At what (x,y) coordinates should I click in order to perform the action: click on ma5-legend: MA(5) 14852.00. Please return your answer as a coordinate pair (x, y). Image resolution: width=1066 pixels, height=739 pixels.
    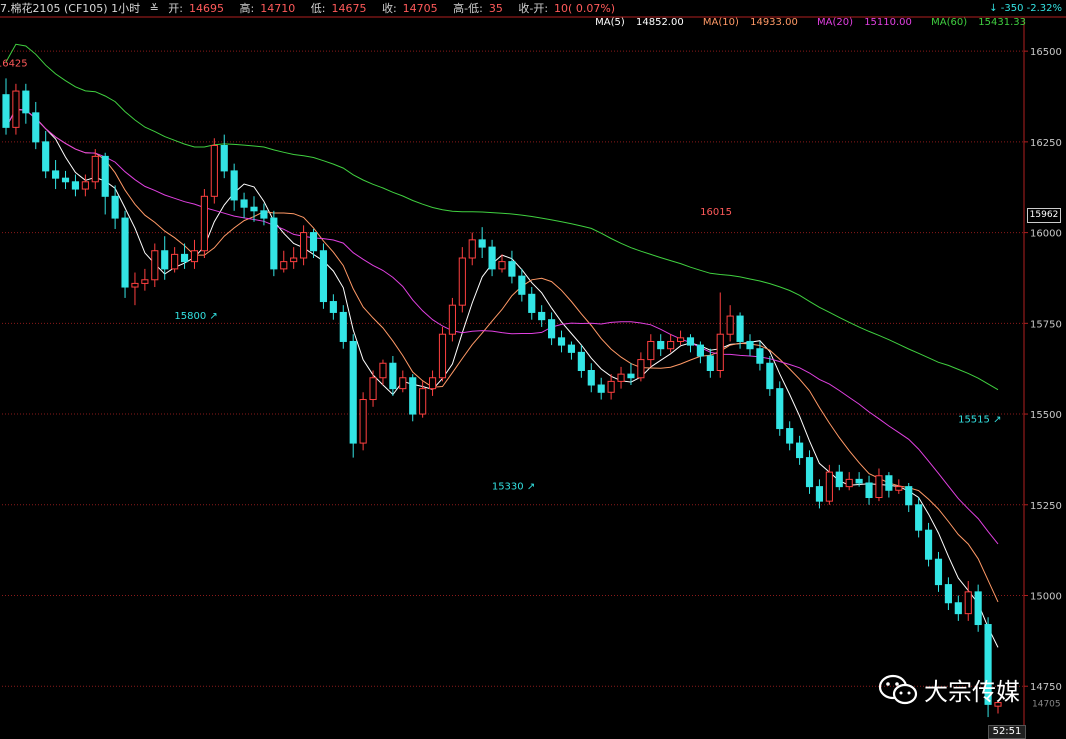
    Looking at the image, I should click on (635, 22).